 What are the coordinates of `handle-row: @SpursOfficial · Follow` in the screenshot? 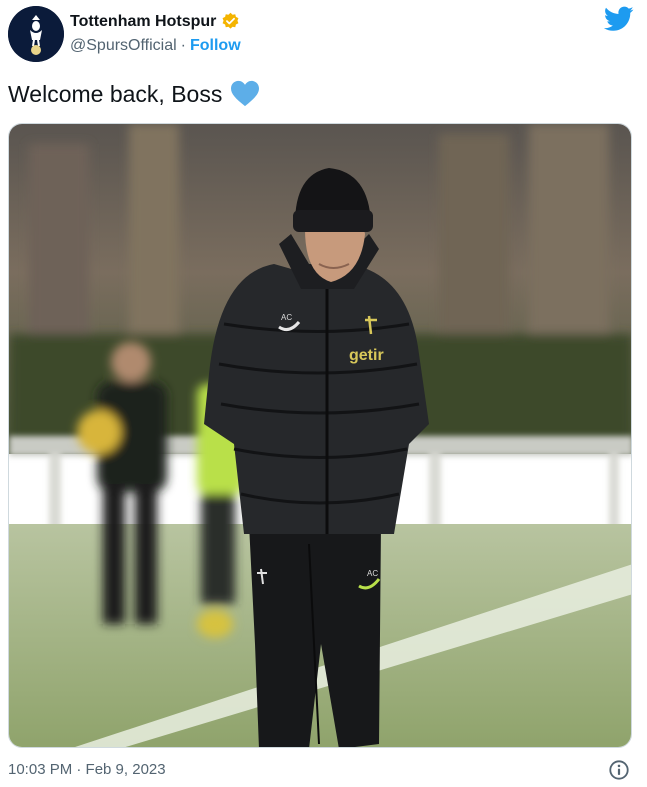 It's located at (155, 46).